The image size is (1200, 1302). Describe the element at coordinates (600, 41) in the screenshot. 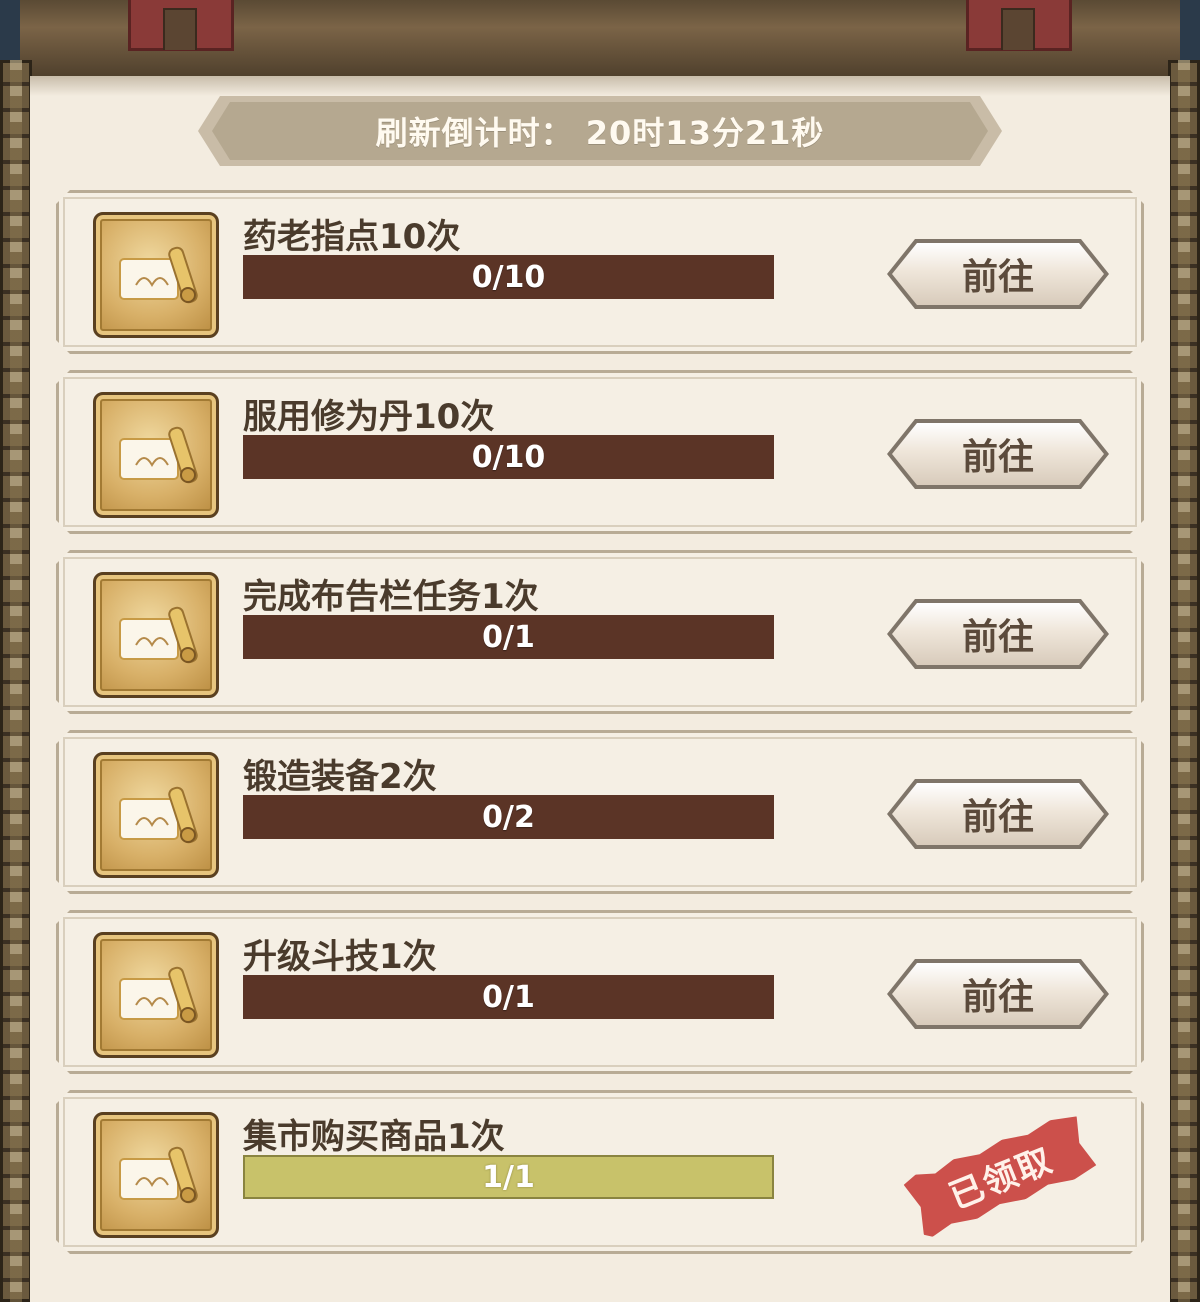

I see `top-scroll-rod` at that location.